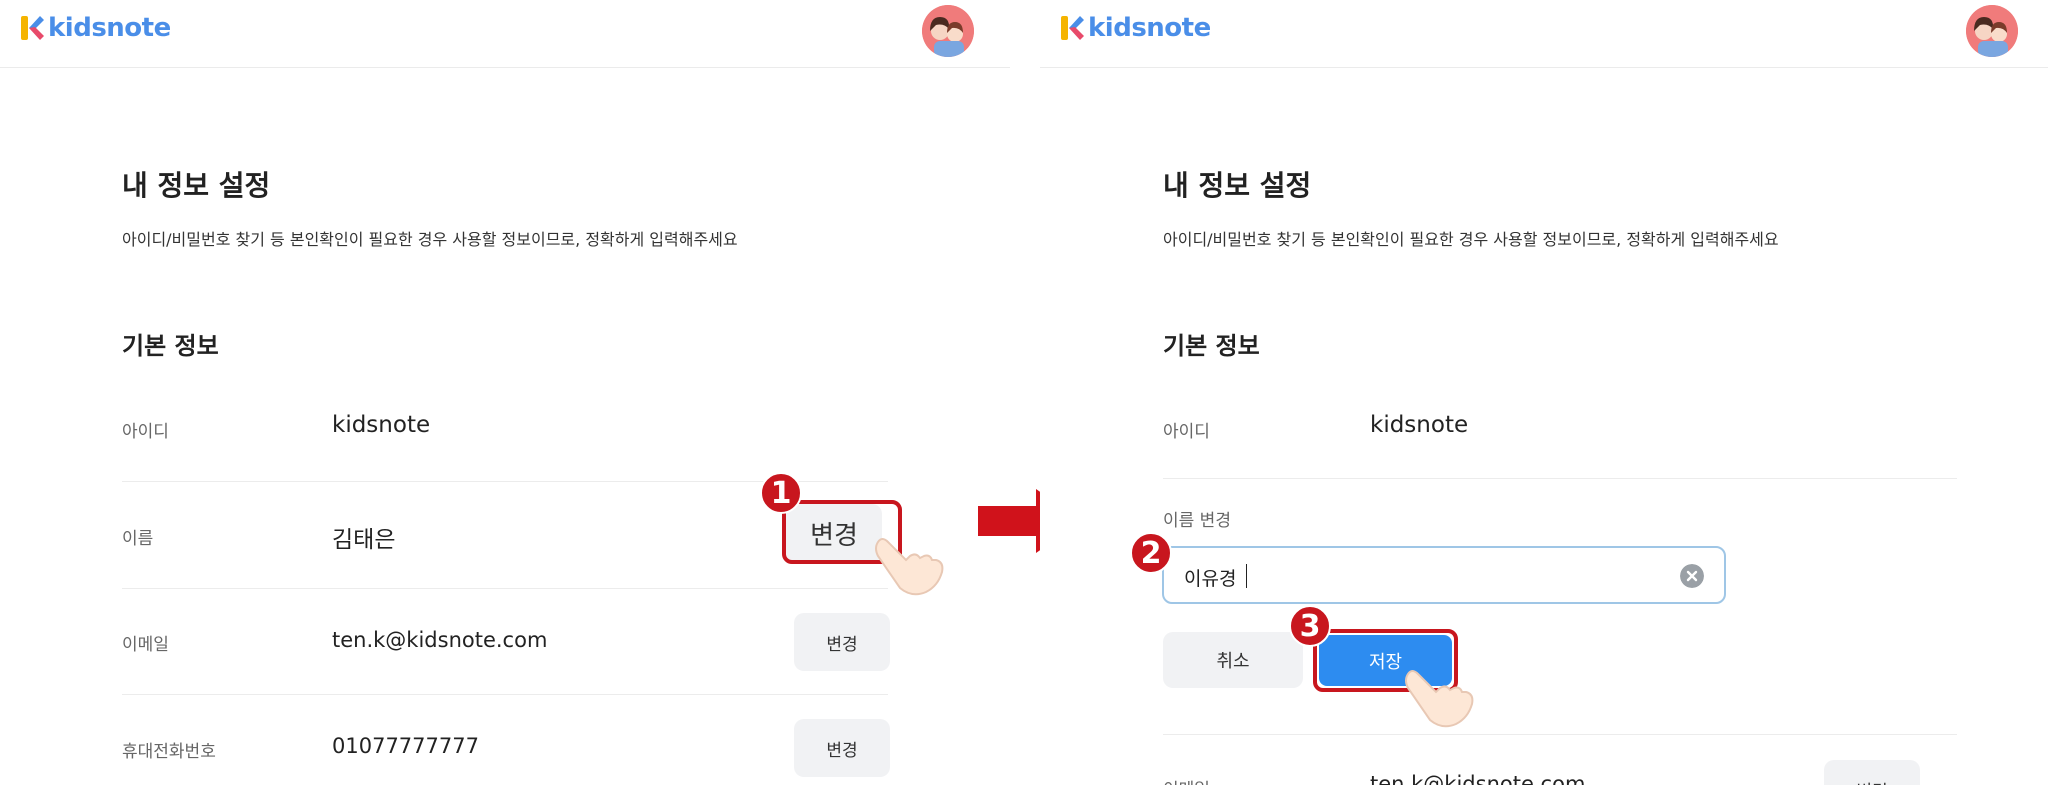  Describe the element at coordinates (842, 748) in the screenshot. I see `phone-change-button: 변경` at that location.